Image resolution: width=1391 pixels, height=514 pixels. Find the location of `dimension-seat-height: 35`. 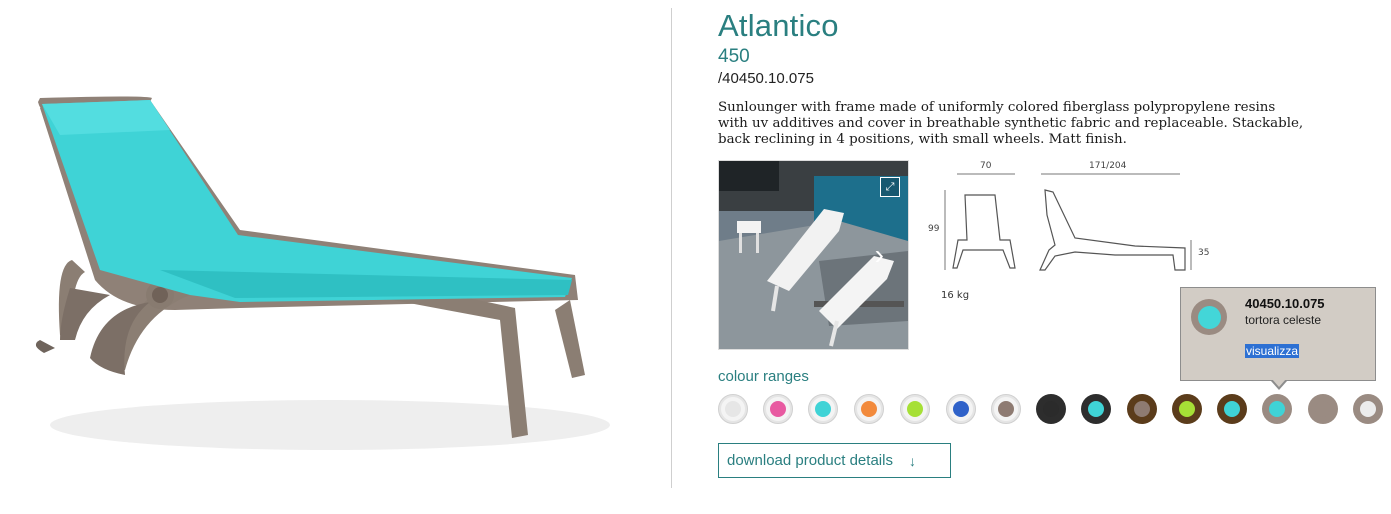

dimension-seat-height: 35 is located at coordinates (1204, 253).